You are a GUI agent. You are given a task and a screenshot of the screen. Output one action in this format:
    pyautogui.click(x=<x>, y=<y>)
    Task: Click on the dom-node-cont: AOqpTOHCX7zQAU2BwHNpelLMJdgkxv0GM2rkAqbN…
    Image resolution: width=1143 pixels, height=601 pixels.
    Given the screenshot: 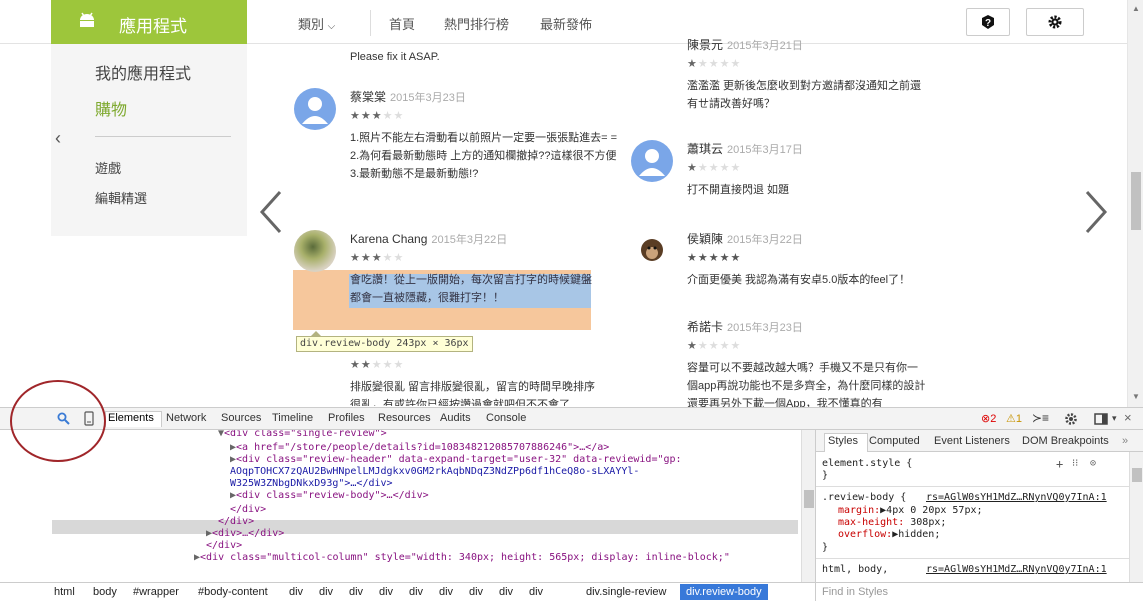 What is the action you would take?
    pyautogui.click(x=435, y=471)
    